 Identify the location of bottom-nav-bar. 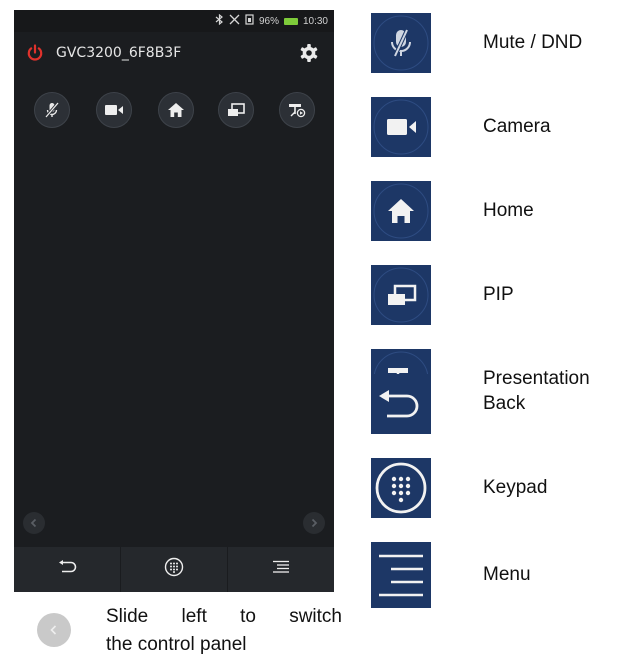
(174, 569).